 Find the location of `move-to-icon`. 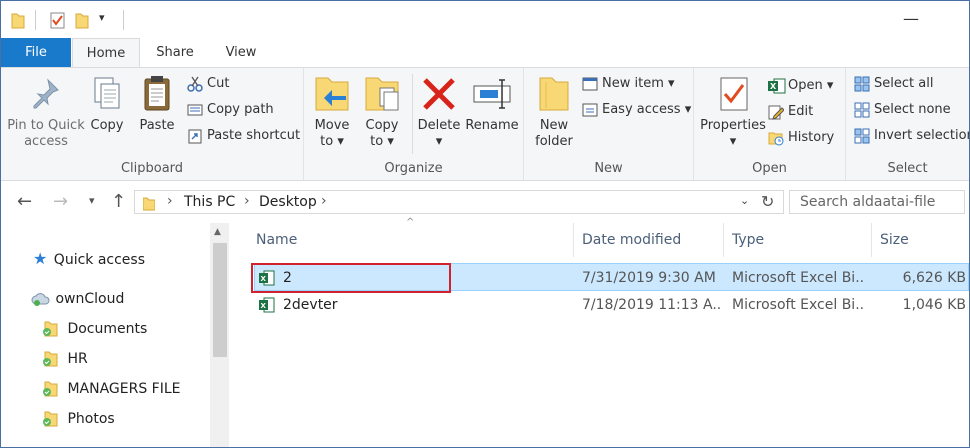

move-to-icon is located at coordinates (332, 94).